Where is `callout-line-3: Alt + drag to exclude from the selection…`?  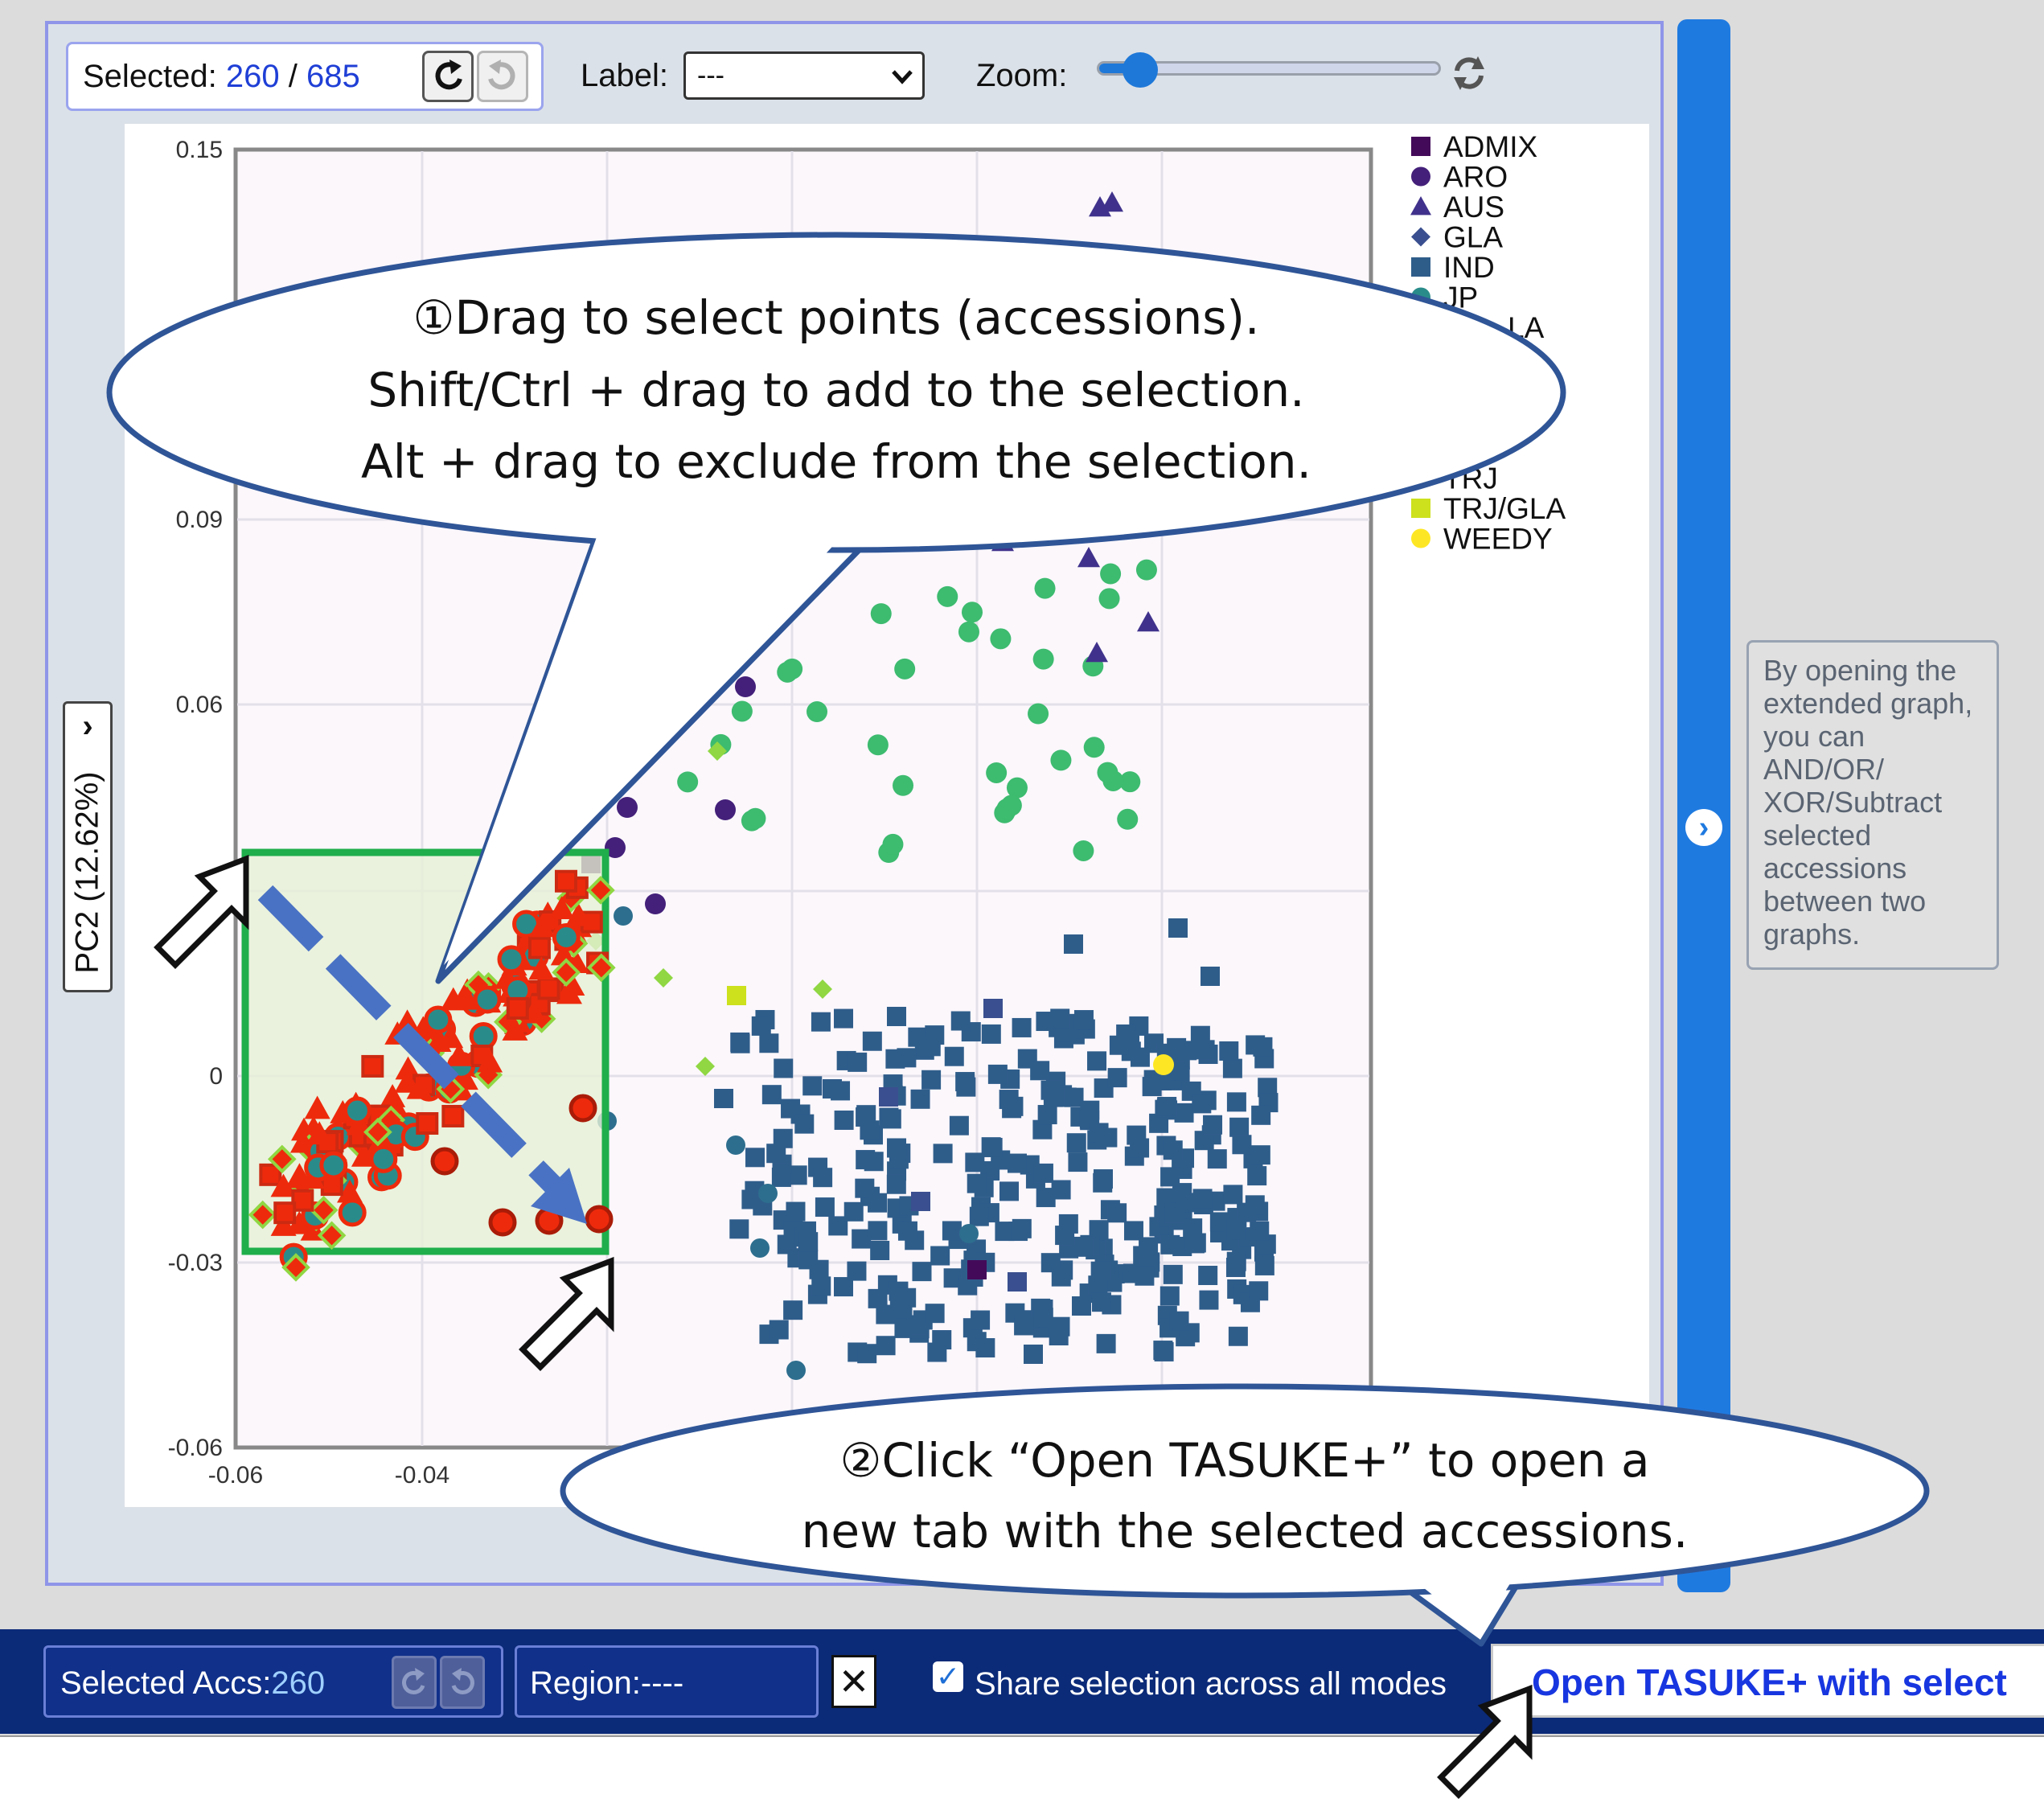 callout-line-3: Alt + drag to exclude from the selection… is located at coordinates (836, 461).